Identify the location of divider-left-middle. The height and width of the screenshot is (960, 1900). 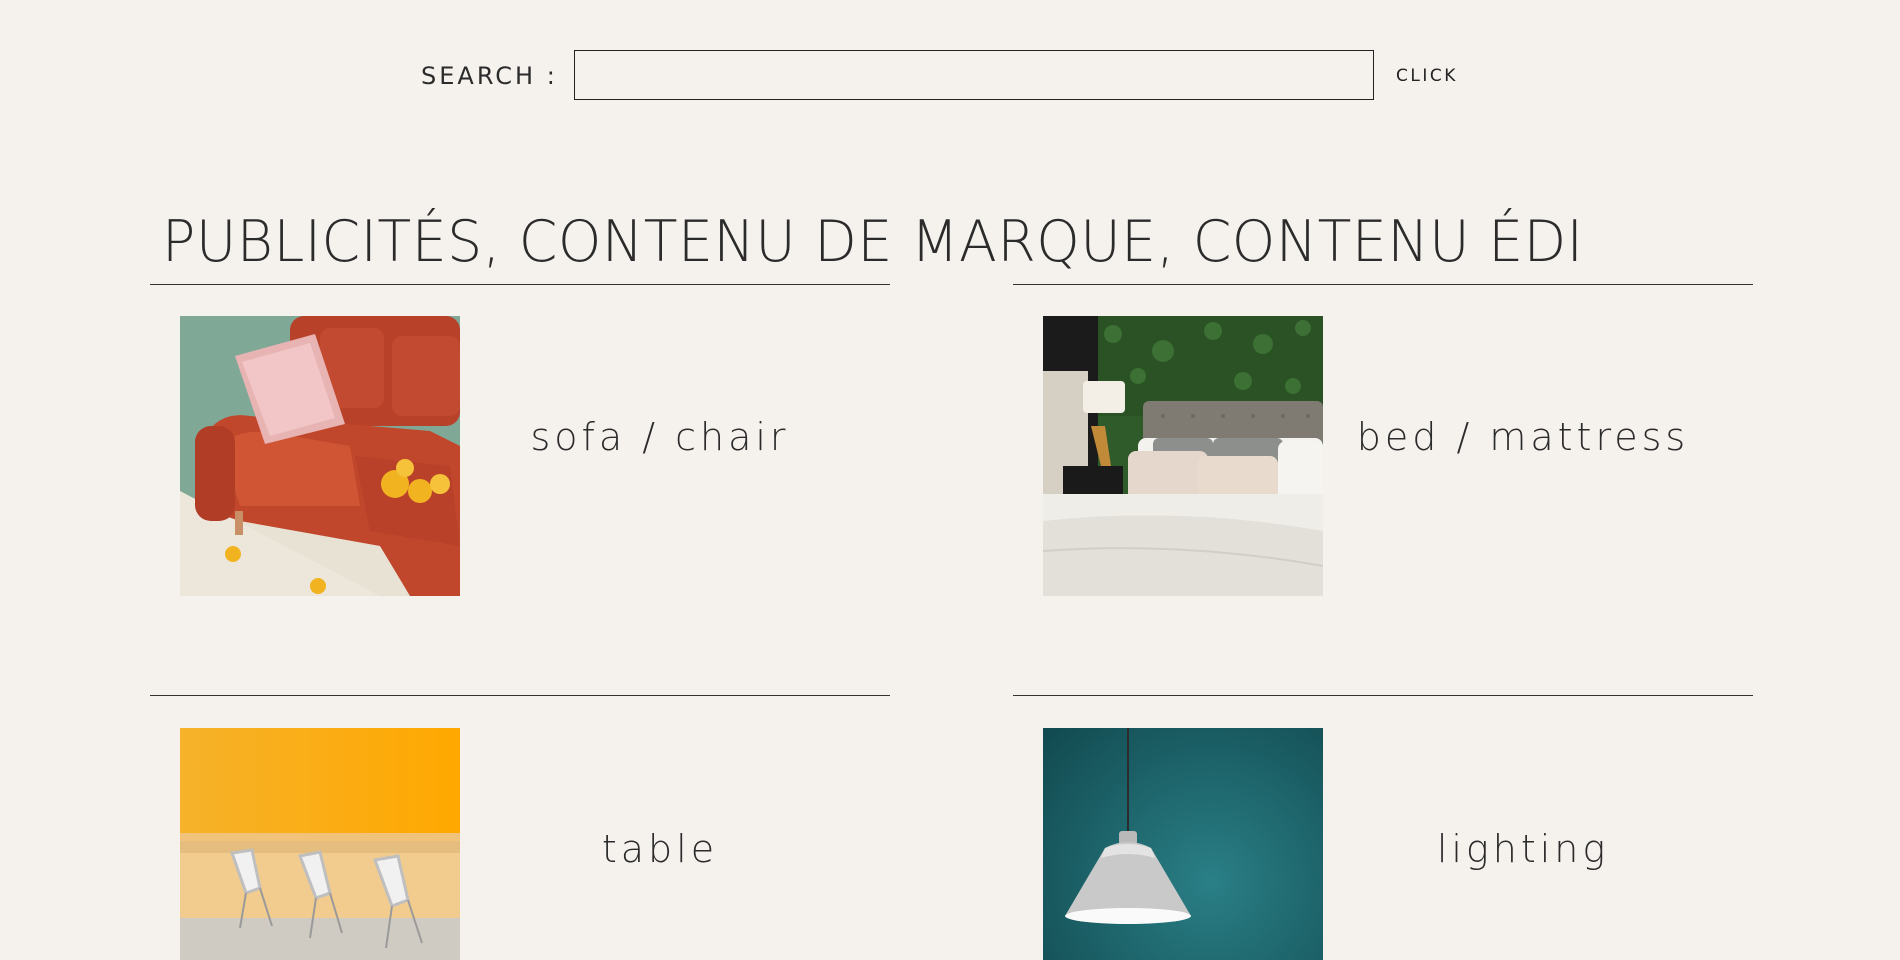
(520, 695).